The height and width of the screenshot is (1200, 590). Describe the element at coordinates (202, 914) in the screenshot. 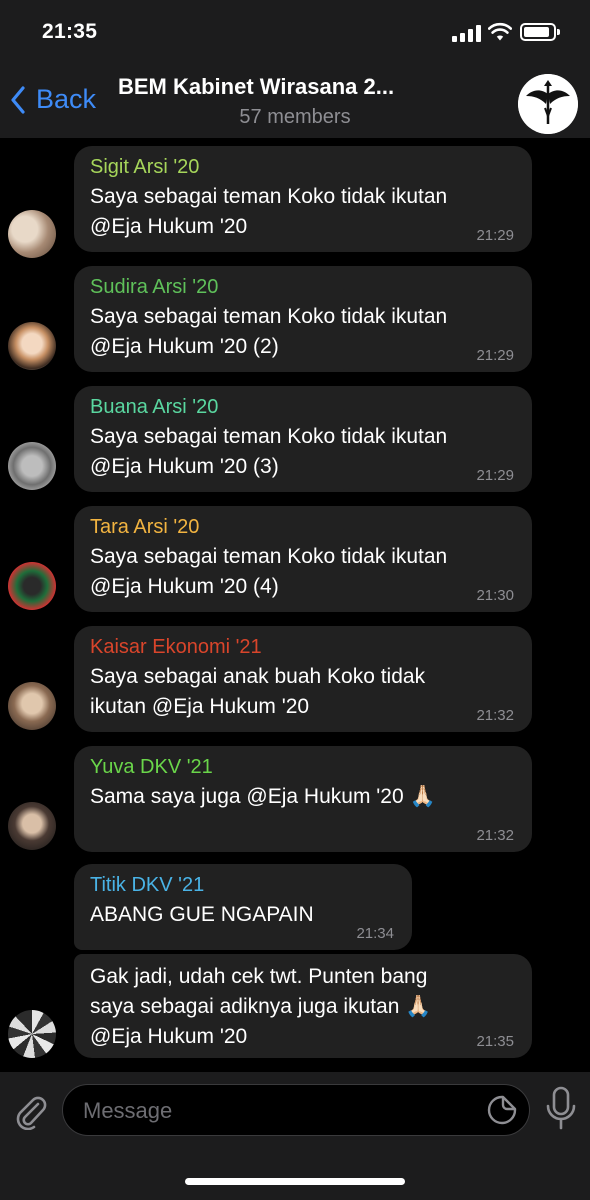

I see `message-text: ABANG GUE NGAPAIN` at that location.